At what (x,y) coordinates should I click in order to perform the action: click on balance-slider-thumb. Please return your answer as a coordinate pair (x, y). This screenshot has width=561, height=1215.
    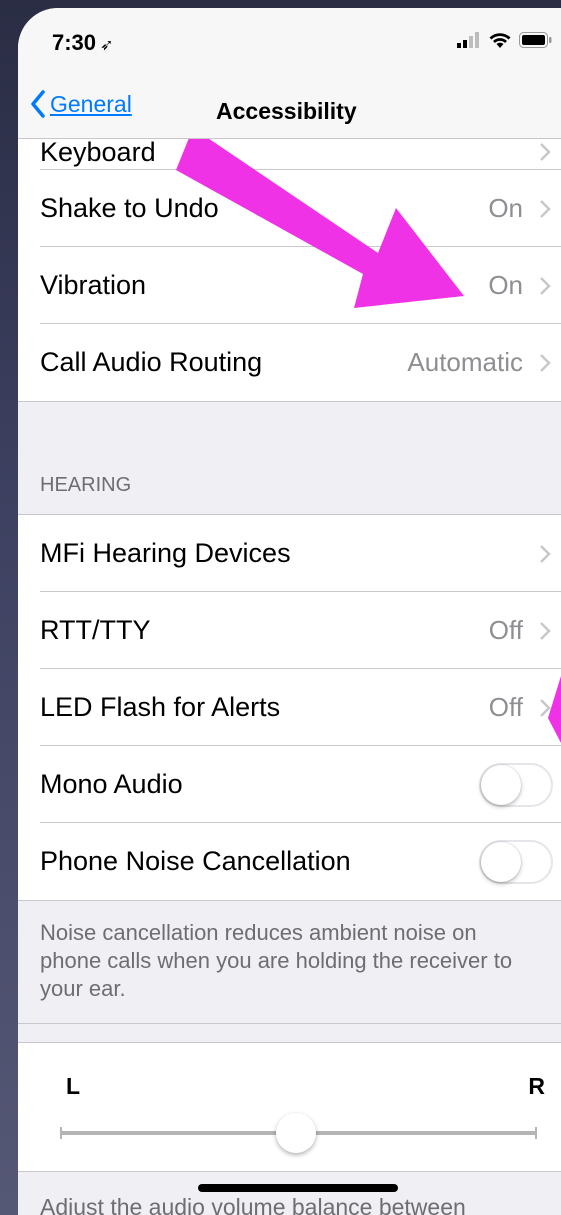
    Looking at the image, I should click on (296, 1133).